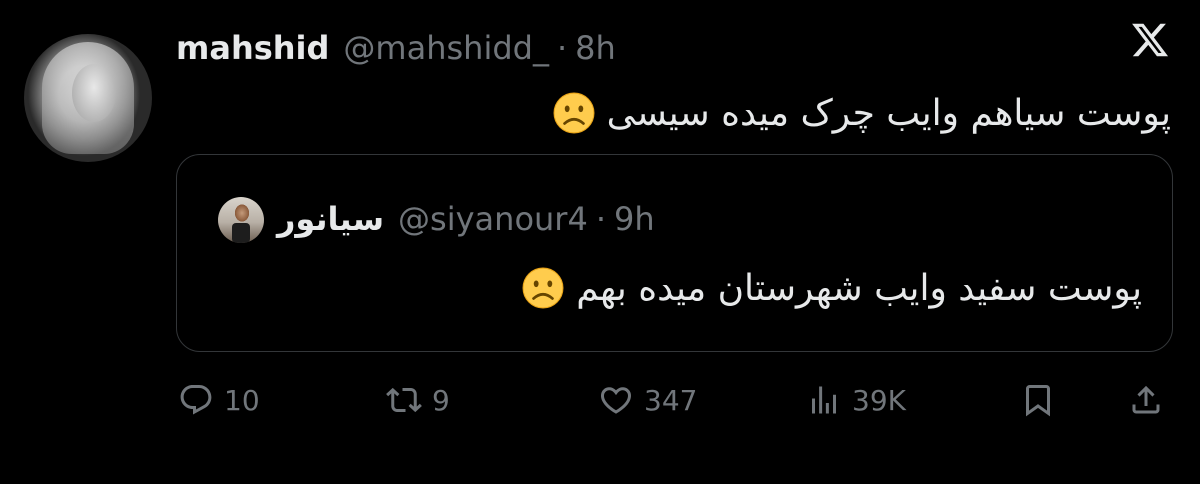 The image size is (1200, 484). I want to click on share-button, so click(1146, 400).